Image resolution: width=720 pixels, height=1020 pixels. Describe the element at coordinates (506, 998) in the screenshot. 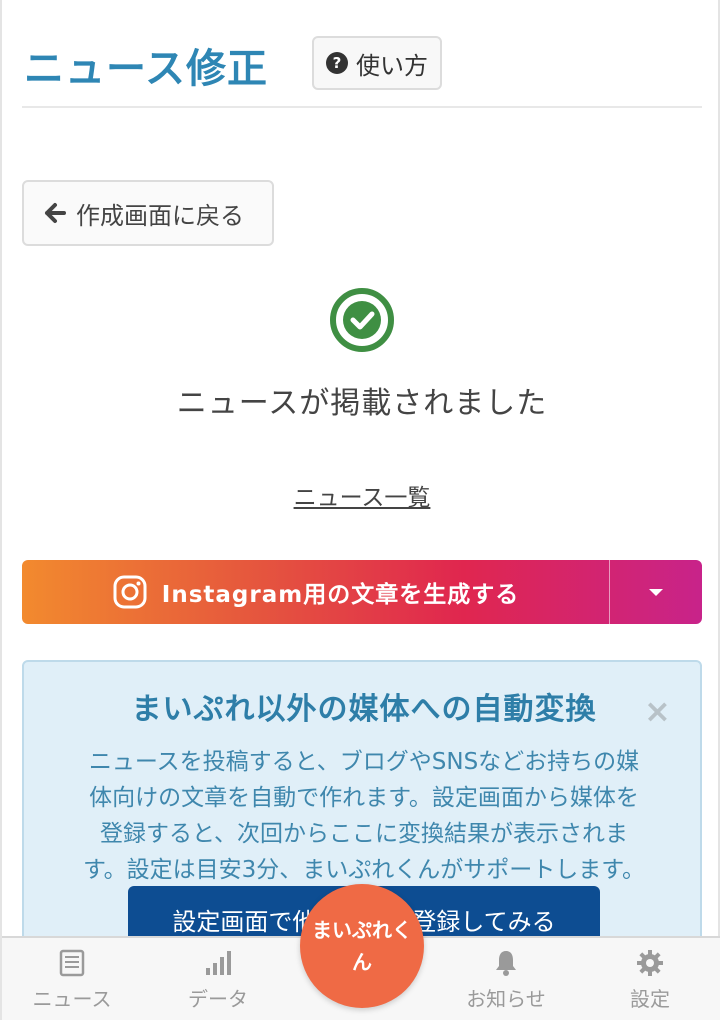

I see `nav-label: お知らせ` at that location.